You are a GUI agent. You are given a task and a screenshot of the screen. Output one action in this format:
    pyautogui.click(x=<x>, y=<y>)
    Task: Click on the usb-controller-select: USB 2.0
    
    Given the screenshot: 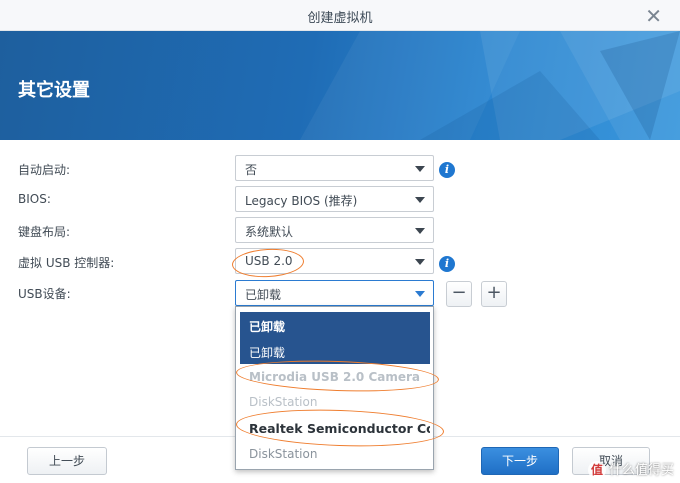 What is the action you would take?
    pyautogui.click(x=334, y=261)
    